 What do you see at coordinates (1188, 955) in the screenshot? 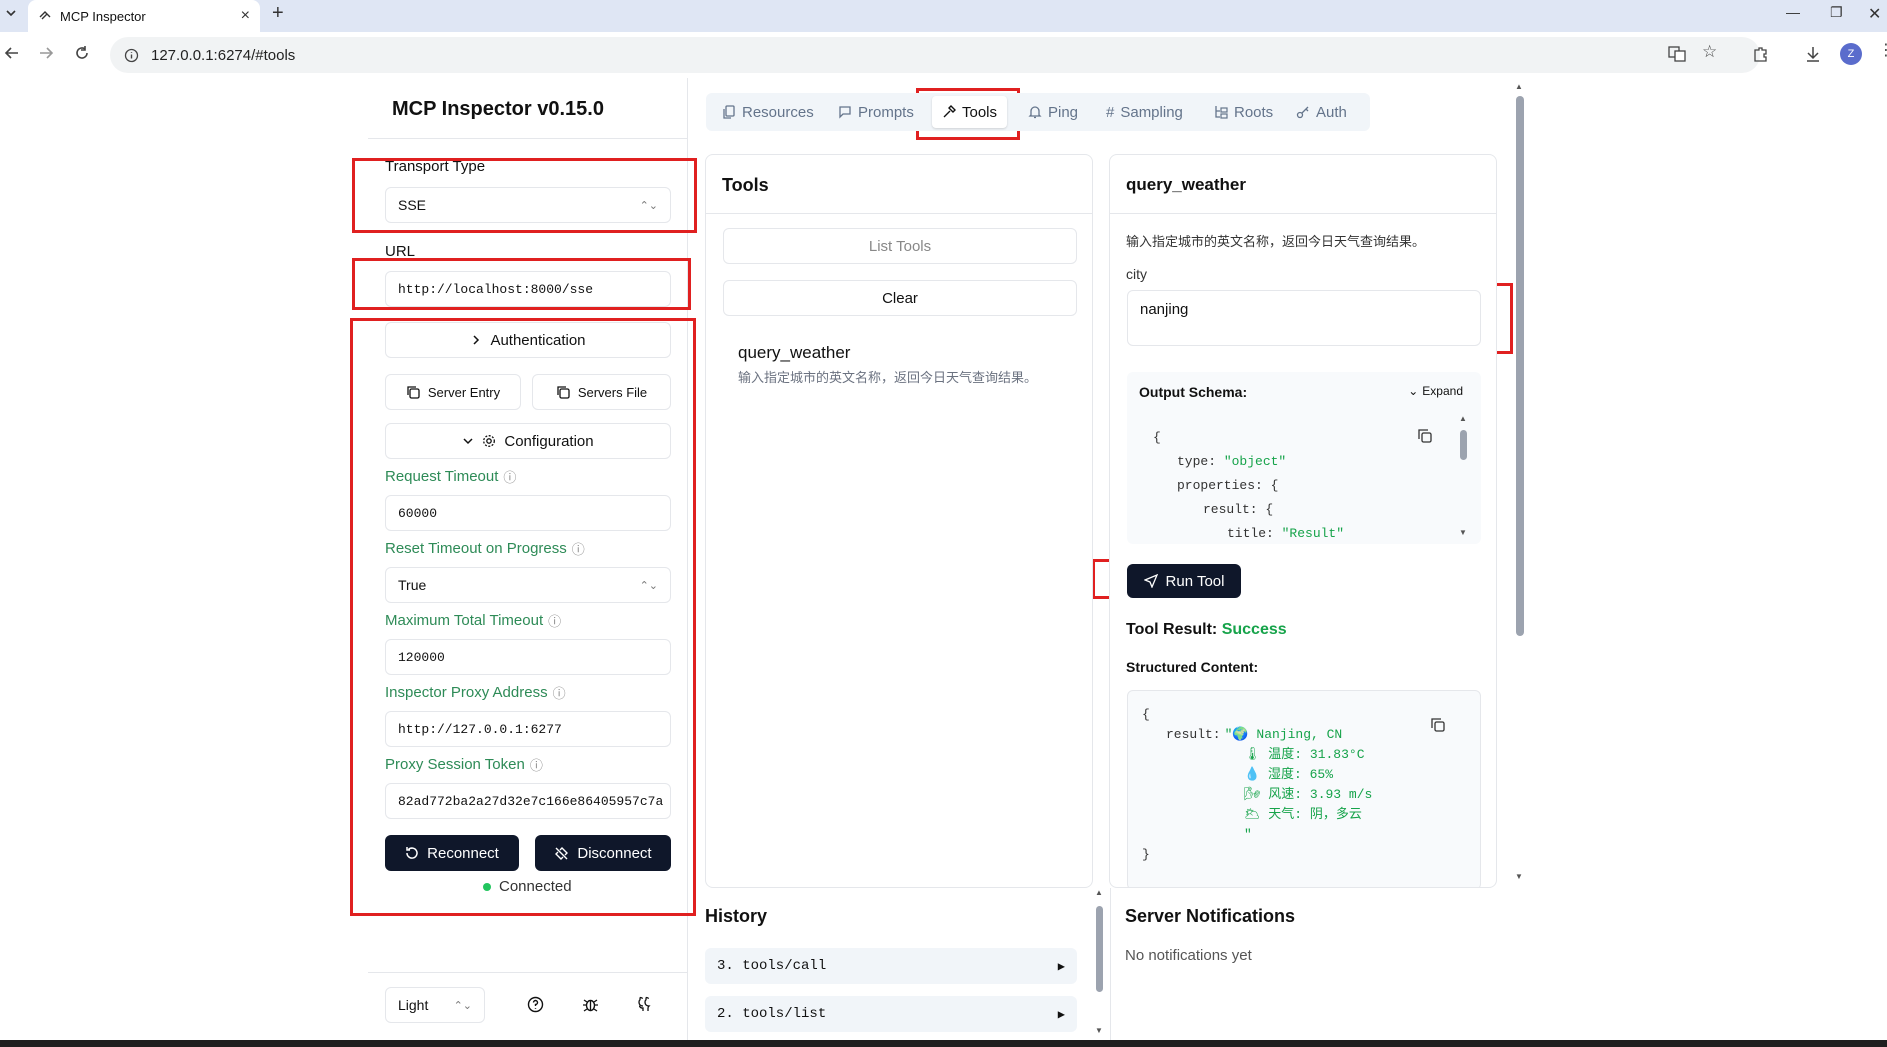
I see `notifications-empty: No notifications yet` at bounding box center [1188, 955].